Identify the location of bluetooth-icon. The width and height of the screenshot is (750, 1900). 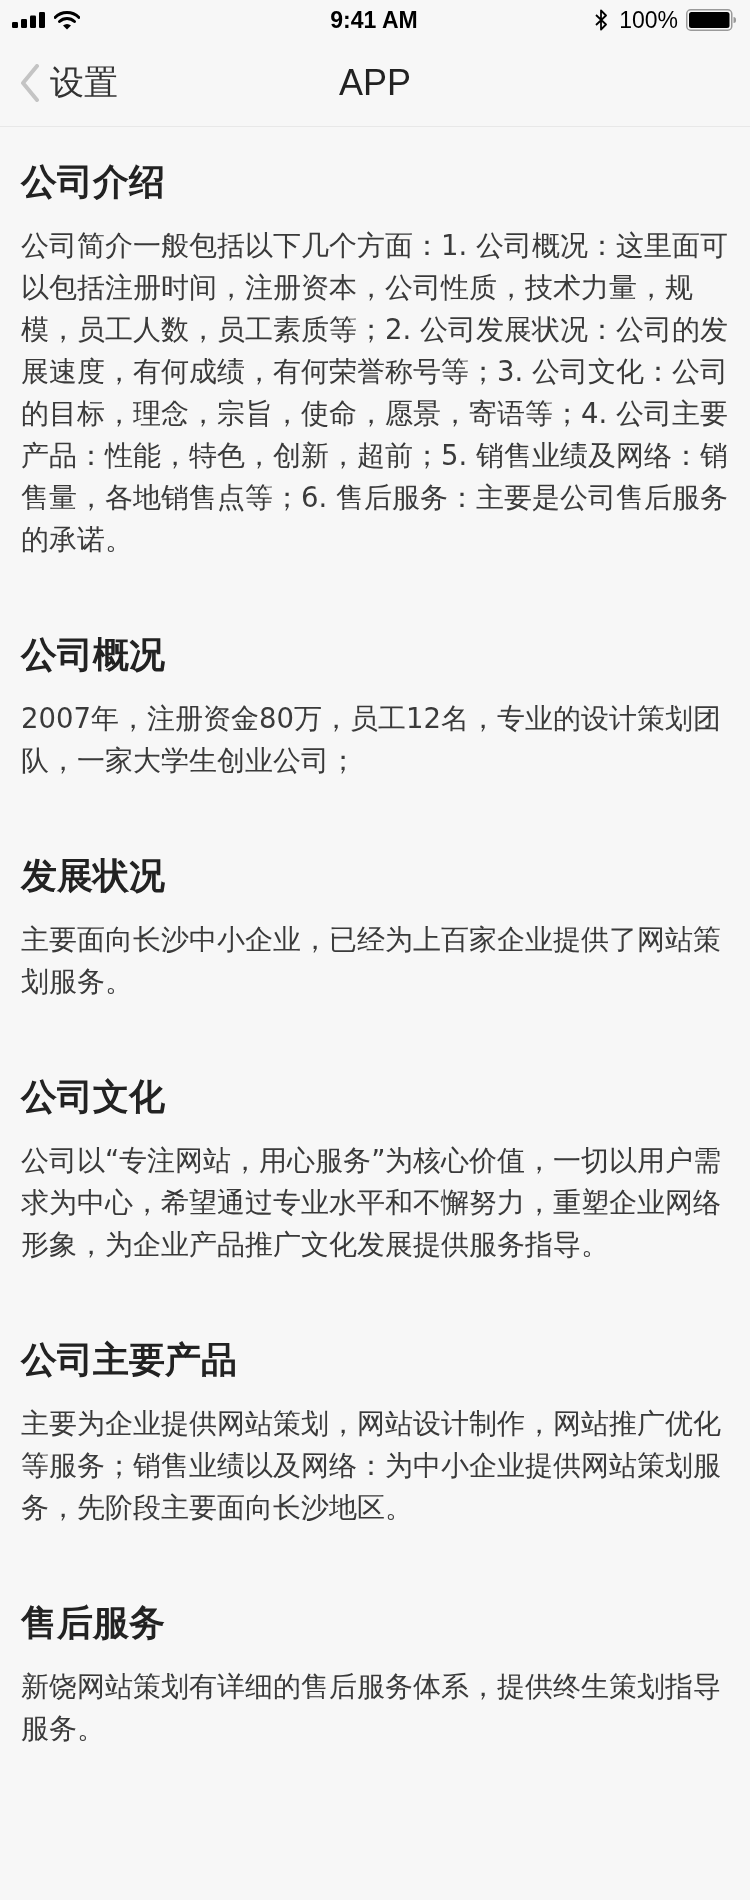
(601, 20).